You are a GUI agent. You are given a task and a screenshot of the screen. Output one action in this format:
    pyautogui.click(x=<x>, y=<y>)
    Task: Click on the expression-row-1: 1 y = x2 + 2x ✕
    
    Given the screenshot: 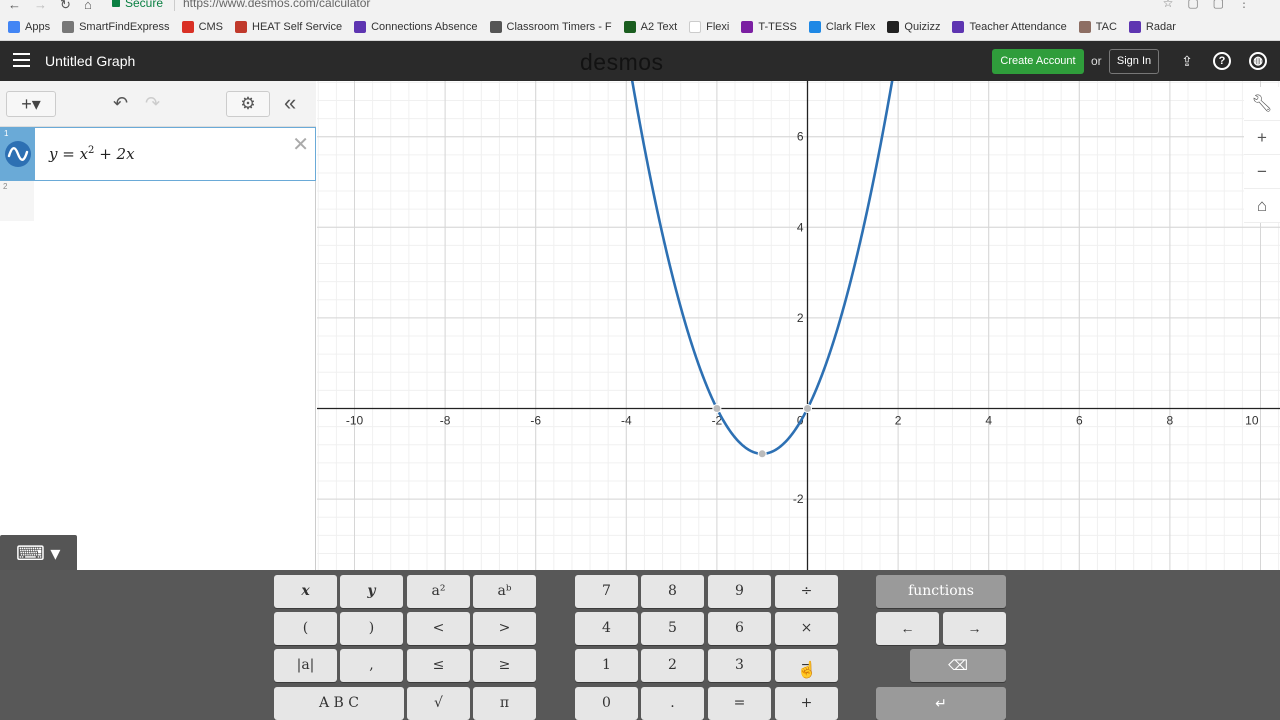 What is the action you would take?
    pyautogui.click(x=158, y=154)
    